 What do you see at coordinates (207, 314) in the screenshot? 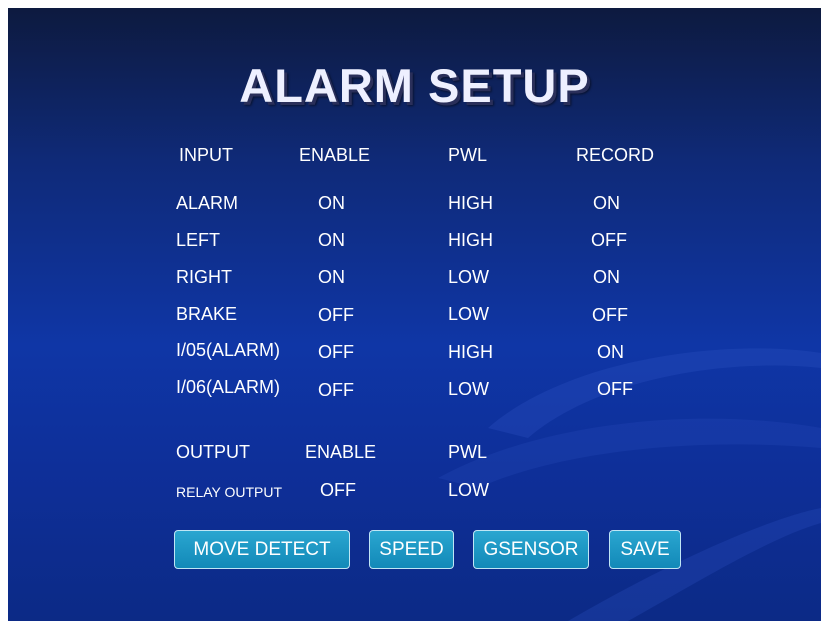
I see `input-name: BRAKE` at bounding box center [207, 314].